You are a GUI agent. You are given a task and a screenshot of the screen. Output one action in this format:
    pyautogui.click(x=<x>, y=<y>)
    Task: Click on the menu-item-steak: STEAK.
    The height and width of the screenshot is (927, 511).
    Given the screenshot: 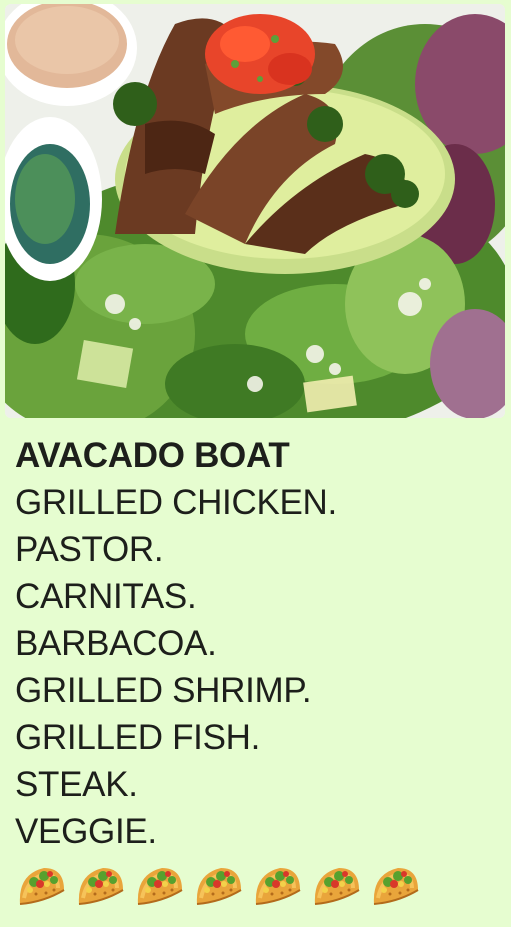 What is the action you would take?
    pyautogui.click(x=76, y=784)
    